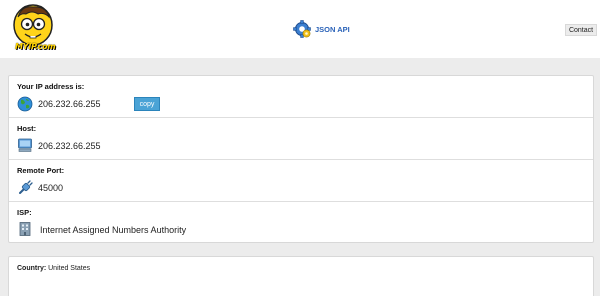  Describe the element at coordinates (51, 86) in the screenshot. I see `ip-label: Your IP address is:` at that location.